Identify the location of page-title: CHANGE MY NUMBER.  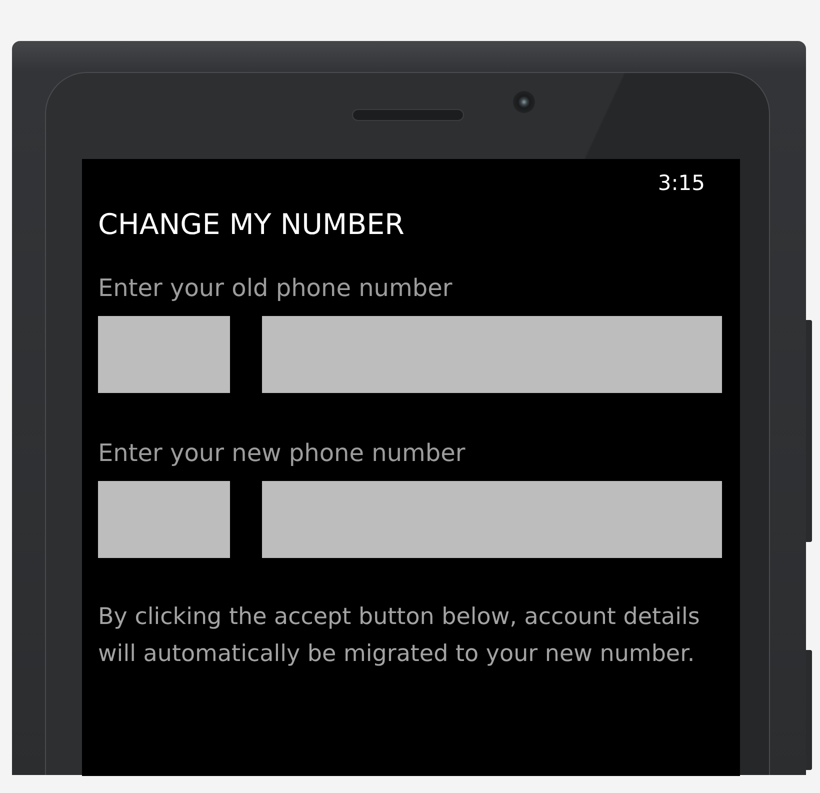
(252, 225).